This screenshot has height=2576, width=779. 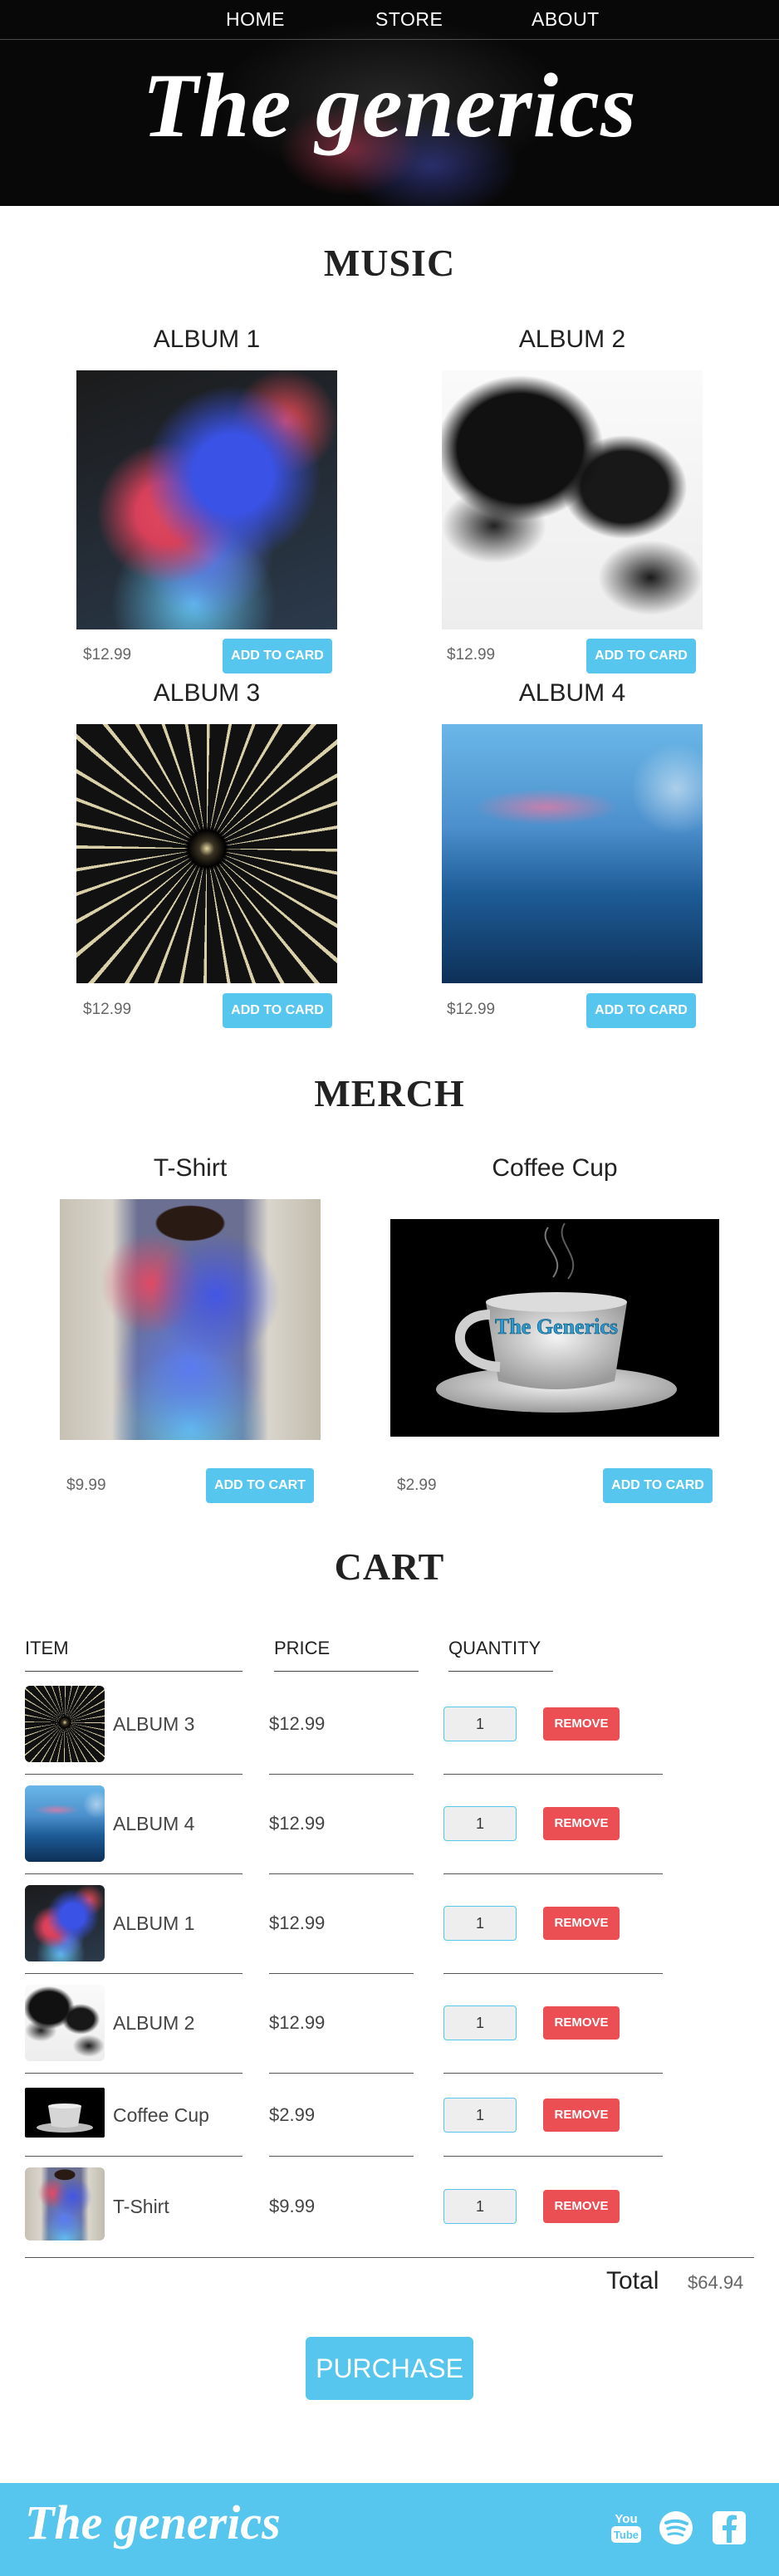 What do you see at coordinates (389, 2257) in the screenshot?
I see `cart-total-divider` at bounding box center [389, 2257].